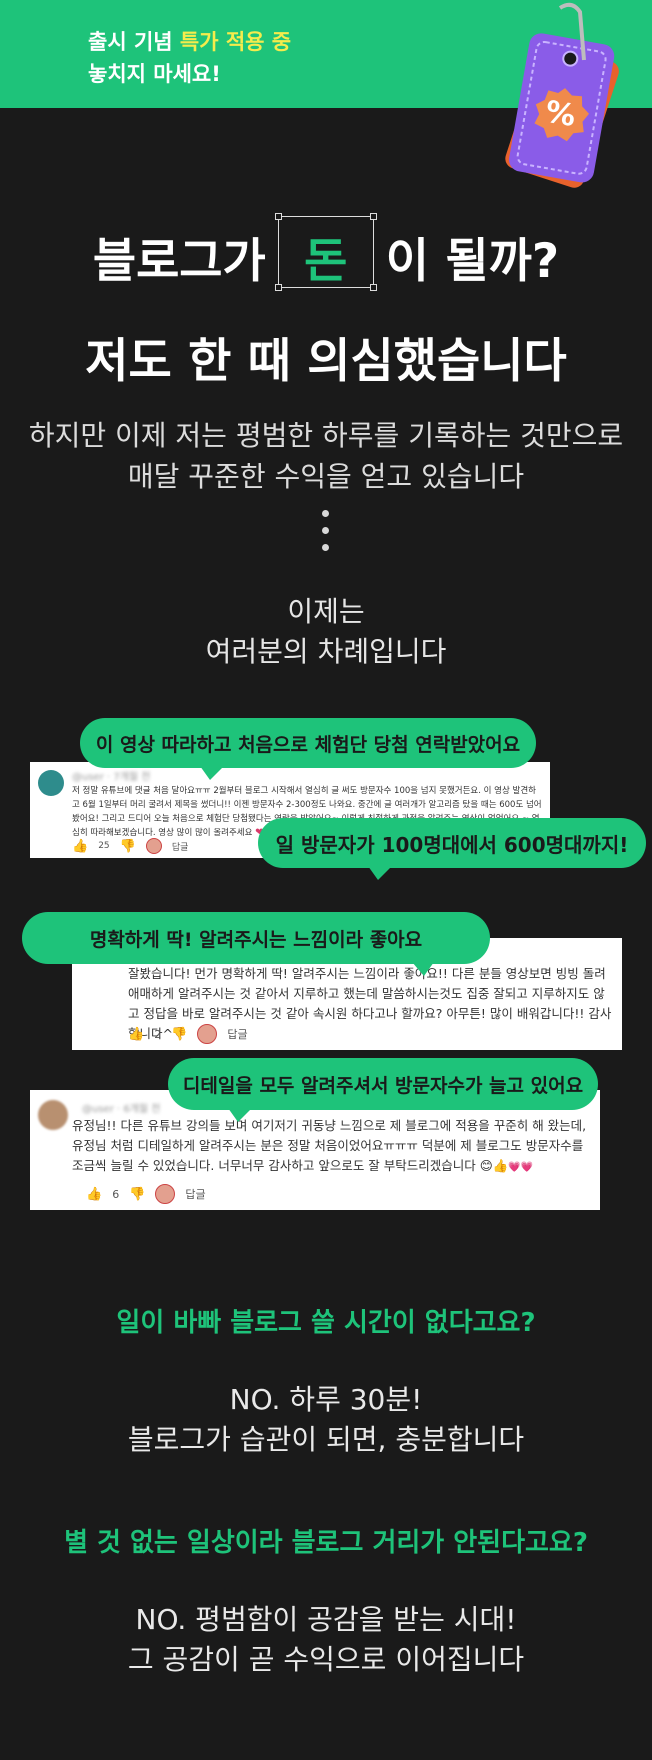 This screenshot has width=652, height=1760. I want to click on like-count: 25, so click(104, 846).